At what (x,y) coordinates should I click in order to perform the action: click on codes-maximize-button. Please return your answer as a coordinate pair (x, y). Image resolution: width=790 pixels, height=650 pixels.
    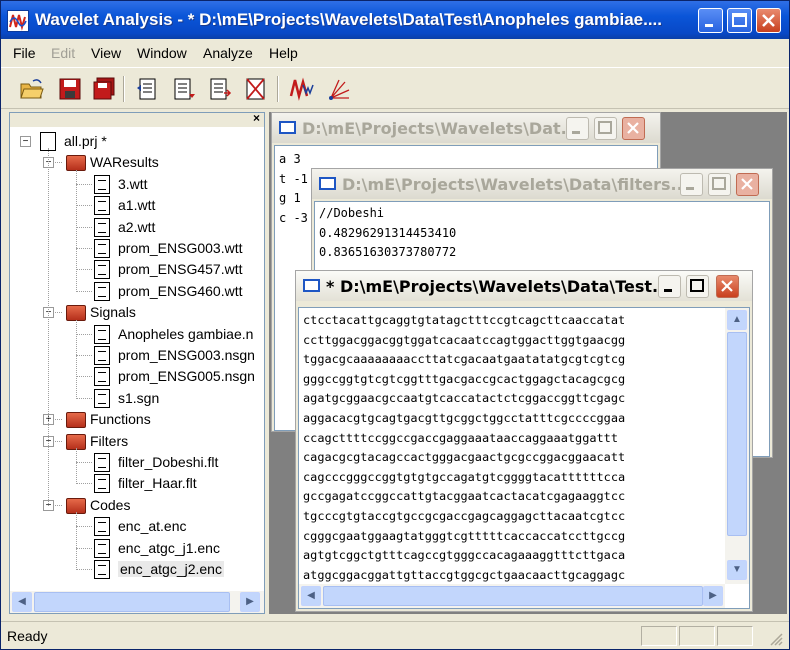
    Looking at the image, I should click on (605, 128).